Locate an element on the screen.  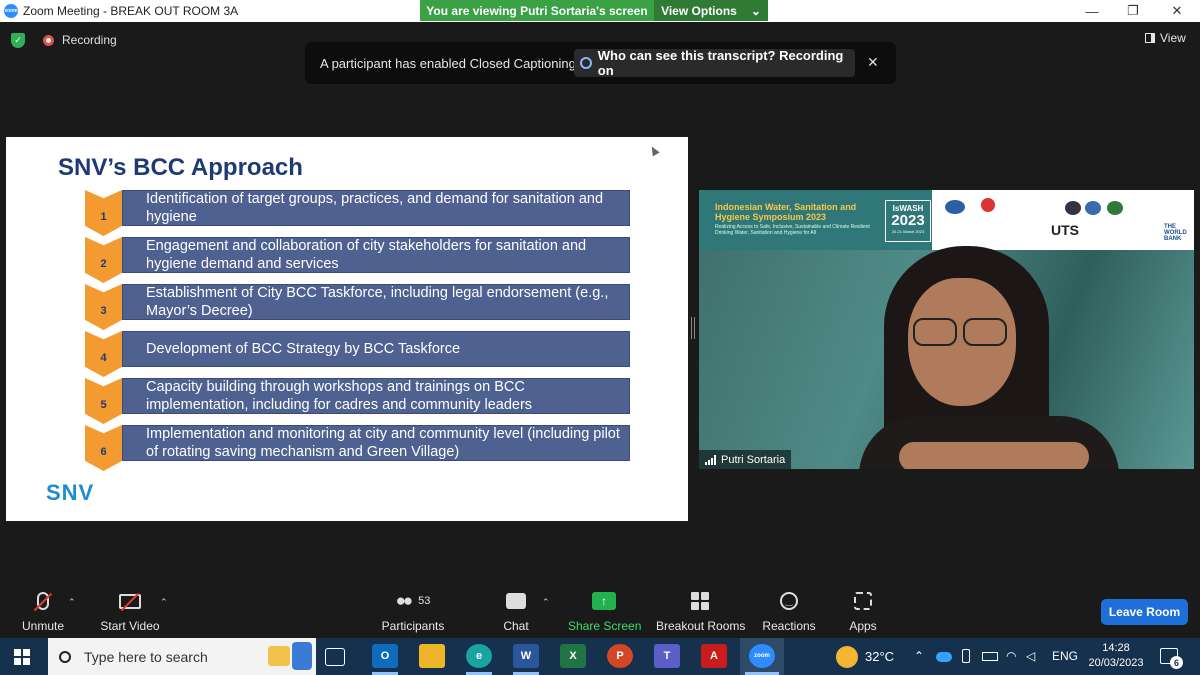
chat-options-caret-icon: ⌃ is located at coordinates (546, 602).